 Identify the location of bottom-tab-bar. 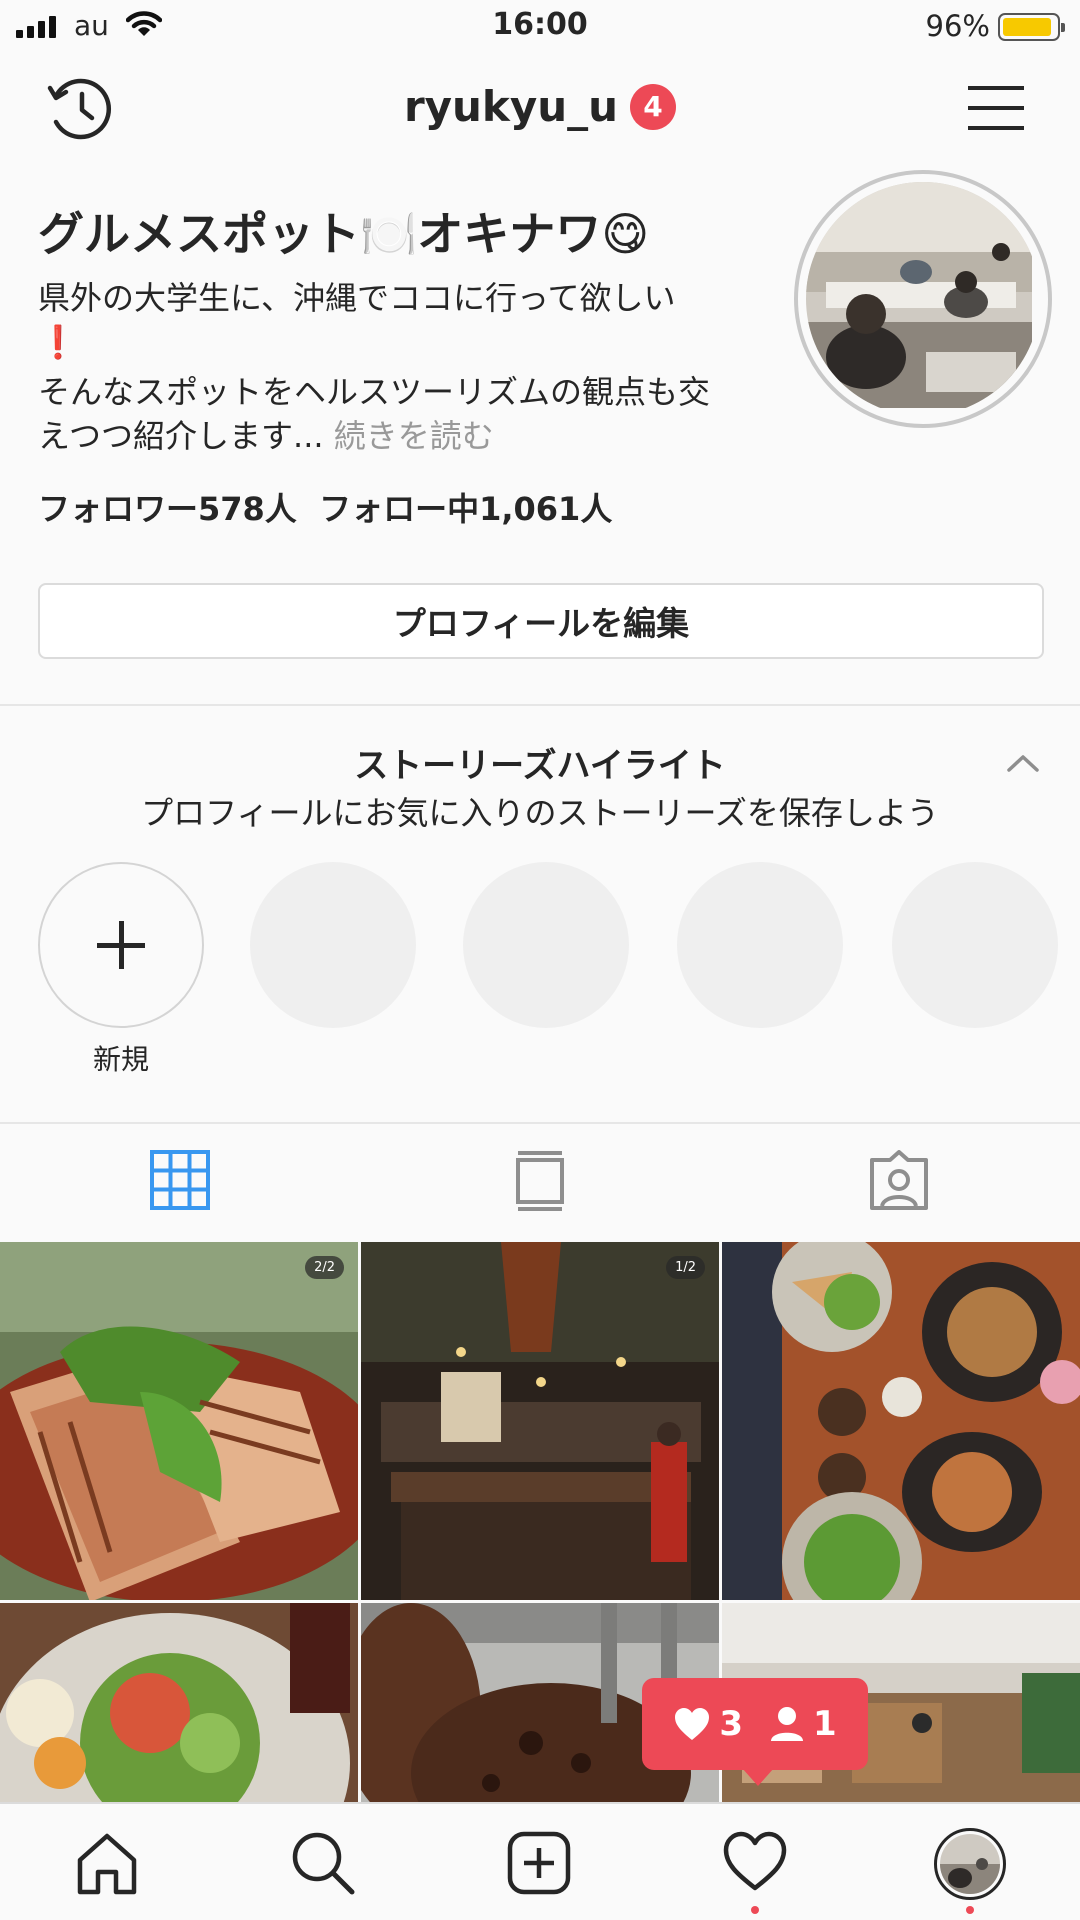
(540, 1861).